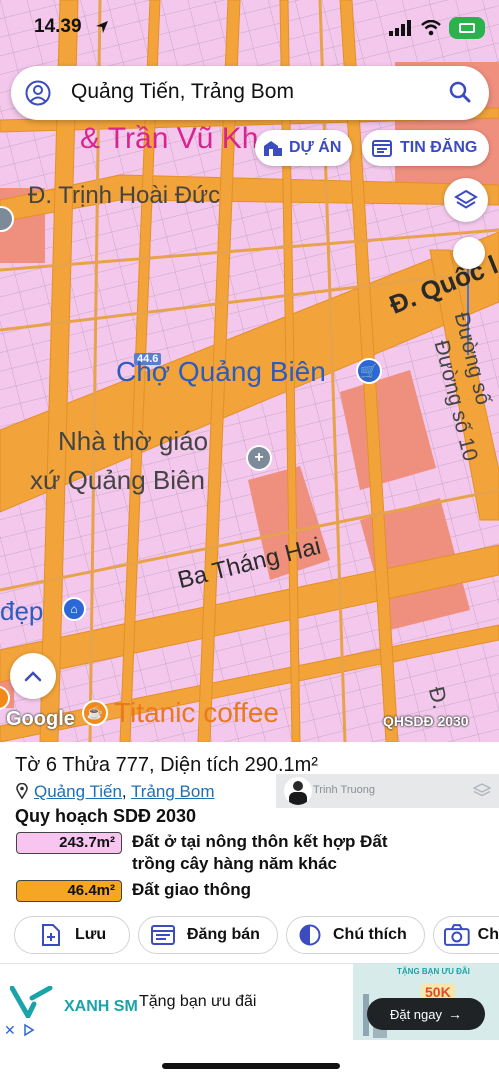  What do you see at coordinates (101, 1006) in the screenshot?
I see `ad-brand: XANH SM` at bounding box center [101, 1006].